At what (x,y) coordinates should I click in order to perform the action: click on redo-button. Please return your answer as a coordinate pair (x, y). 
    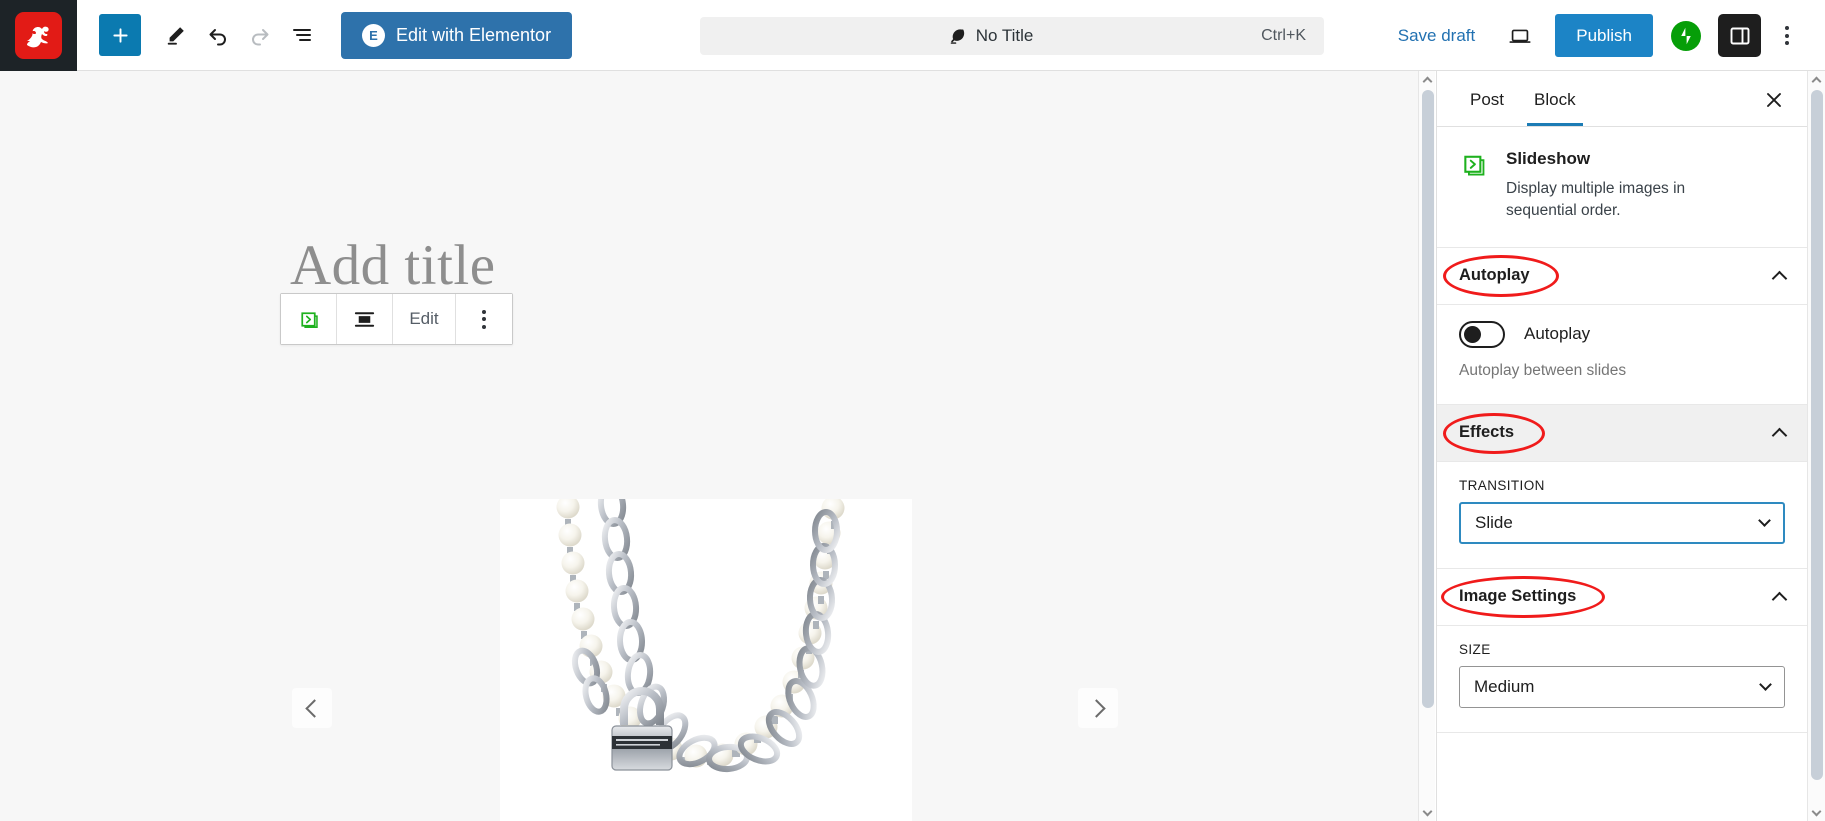
    Looking at the image, I should click on (260, 35).